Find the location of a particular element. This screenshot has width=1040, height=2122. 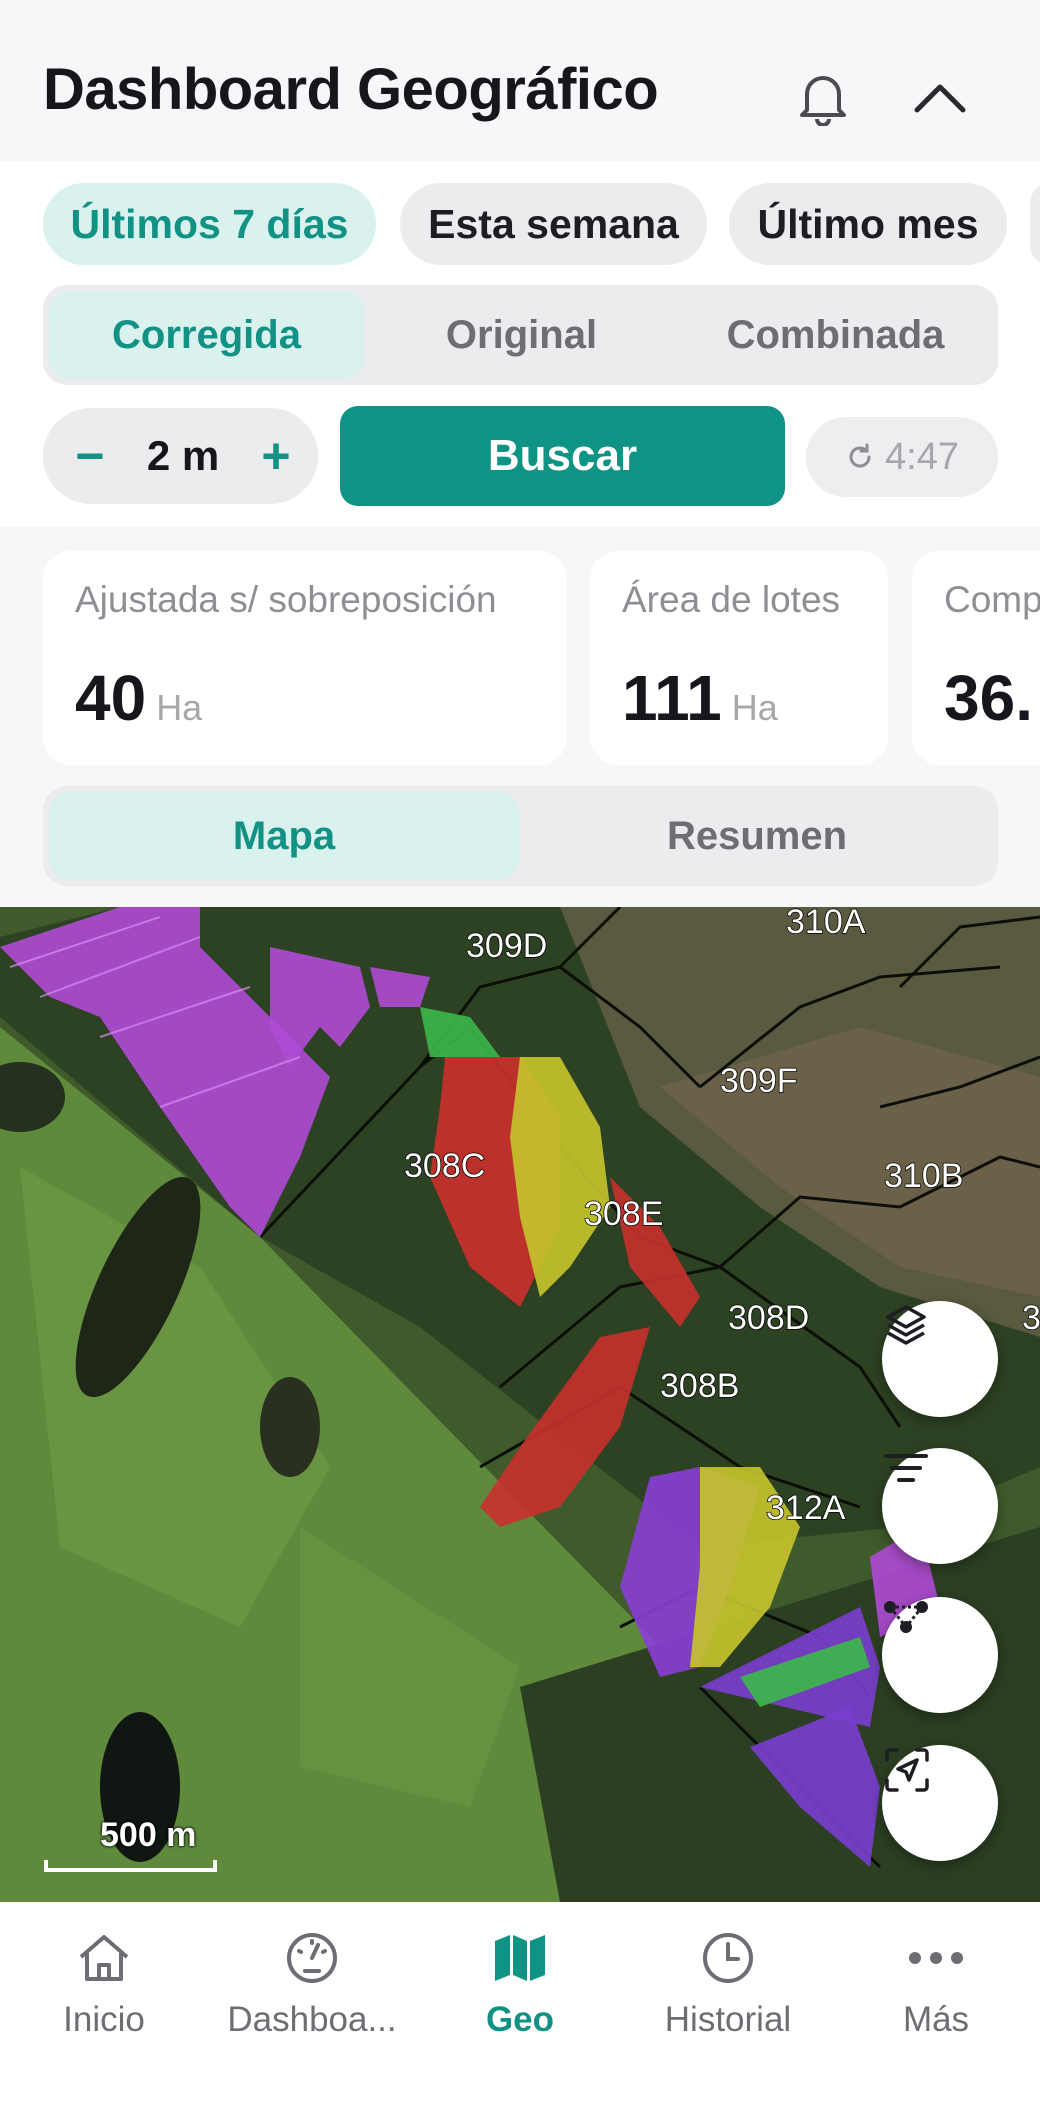

gauge-icon is located at coordinates (312, 1958).